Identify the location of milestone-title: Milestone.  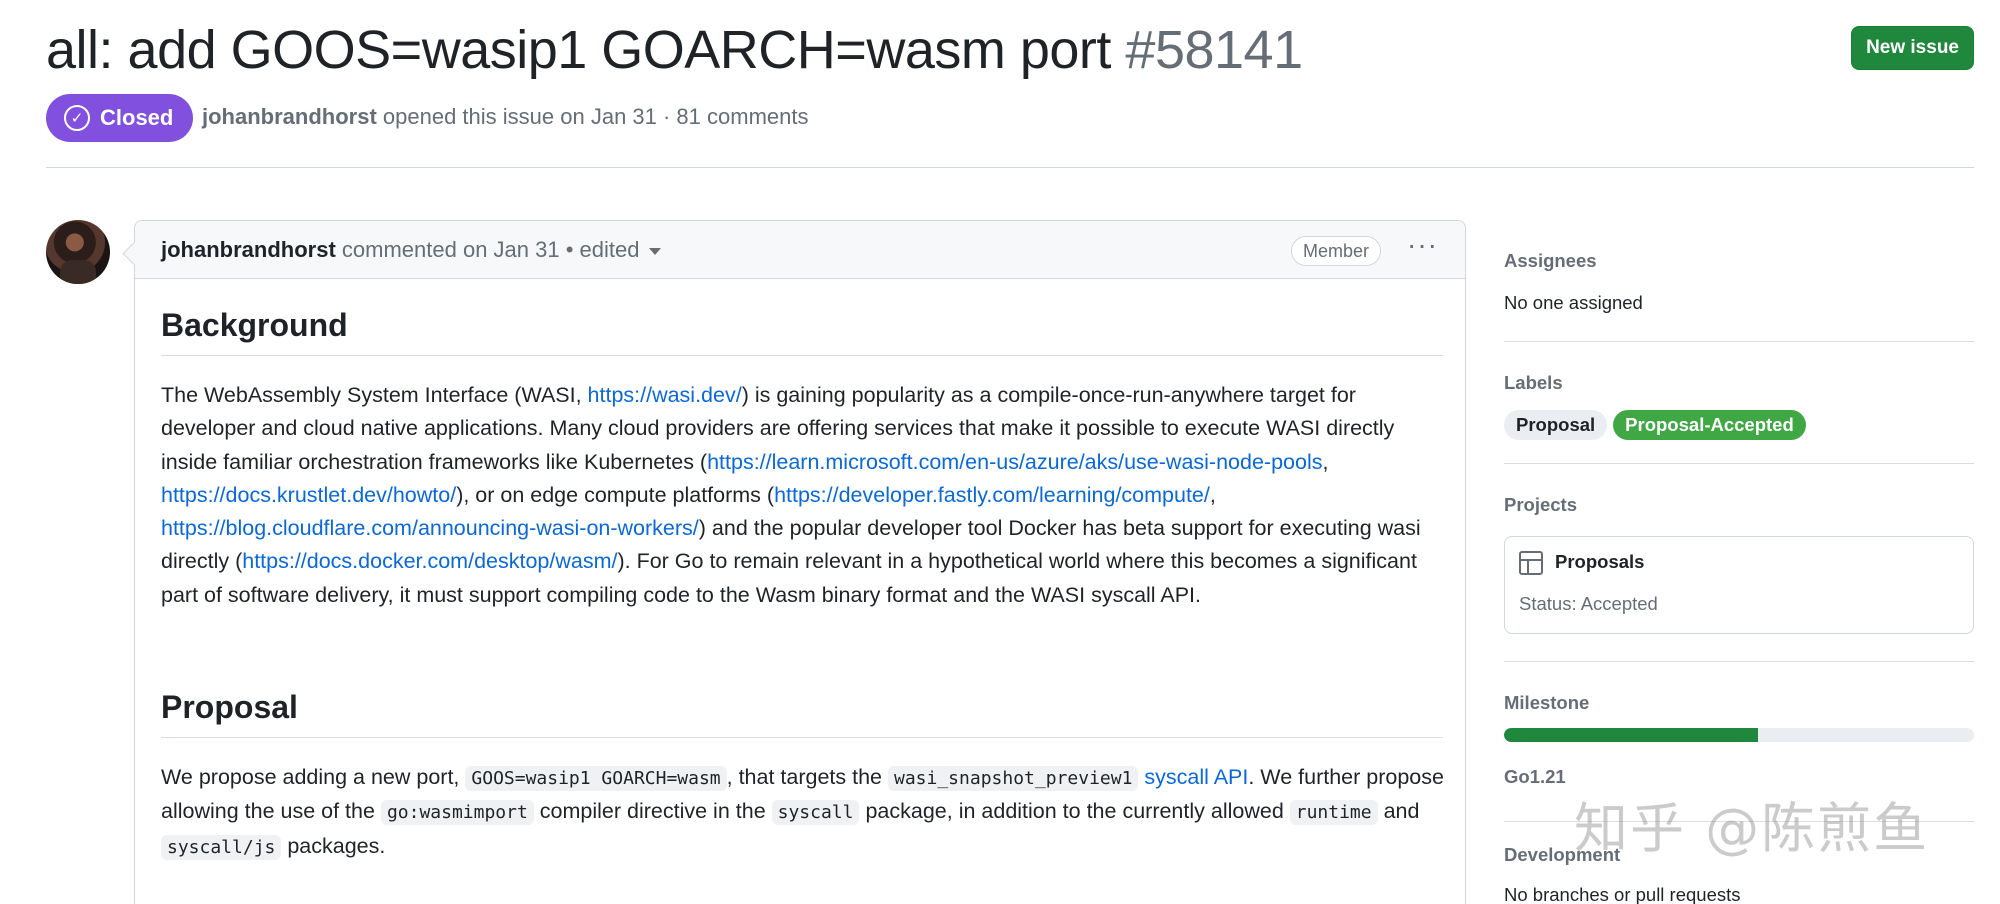
(1546, 703).